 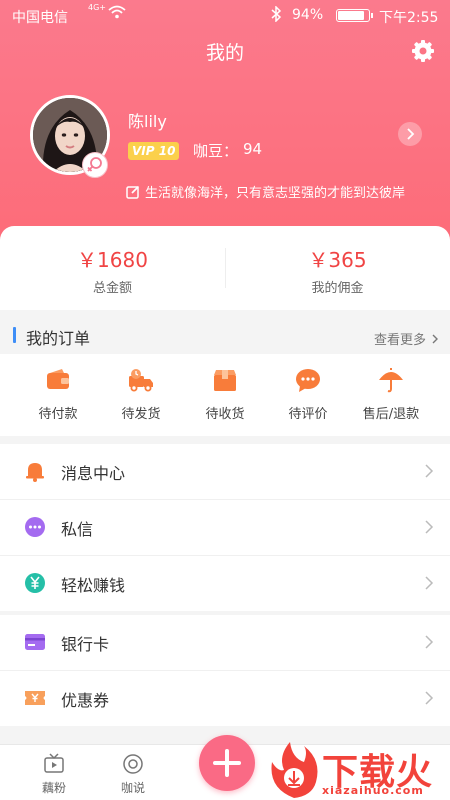 I want to click on beans-value: 94, so click(x=253, y=149).